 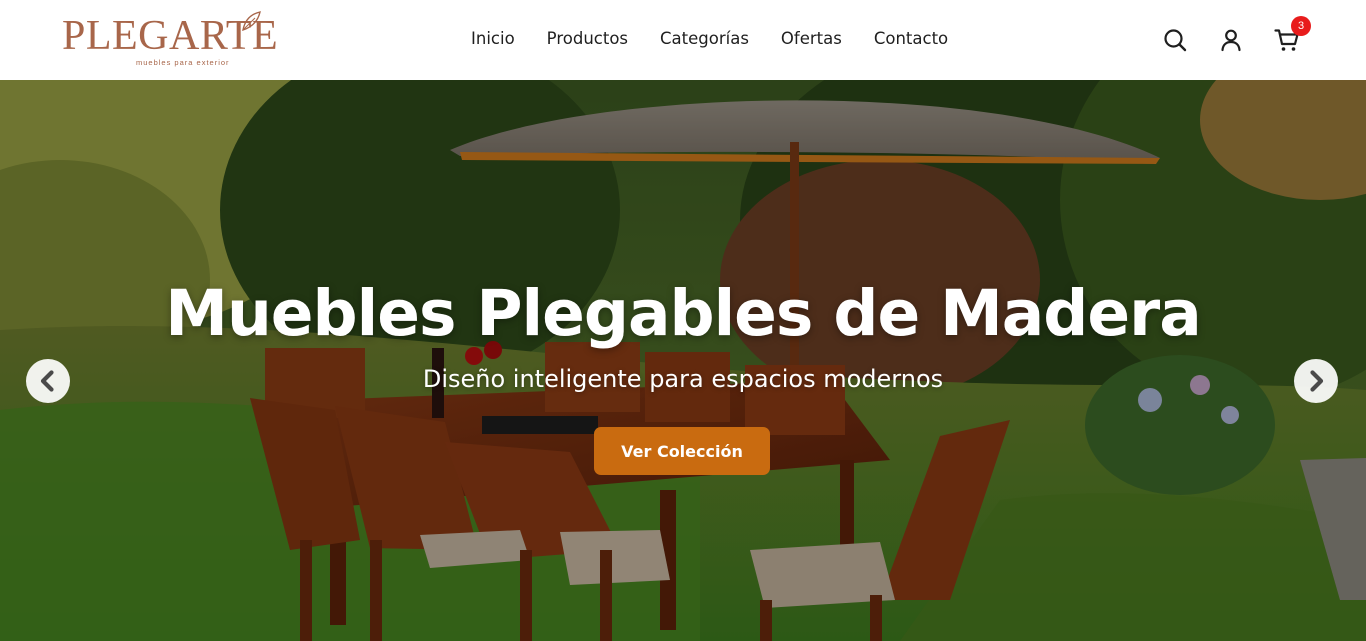 I want to click on hero-title: Muebles Plegables de Madera, so click(x=683, y=313).